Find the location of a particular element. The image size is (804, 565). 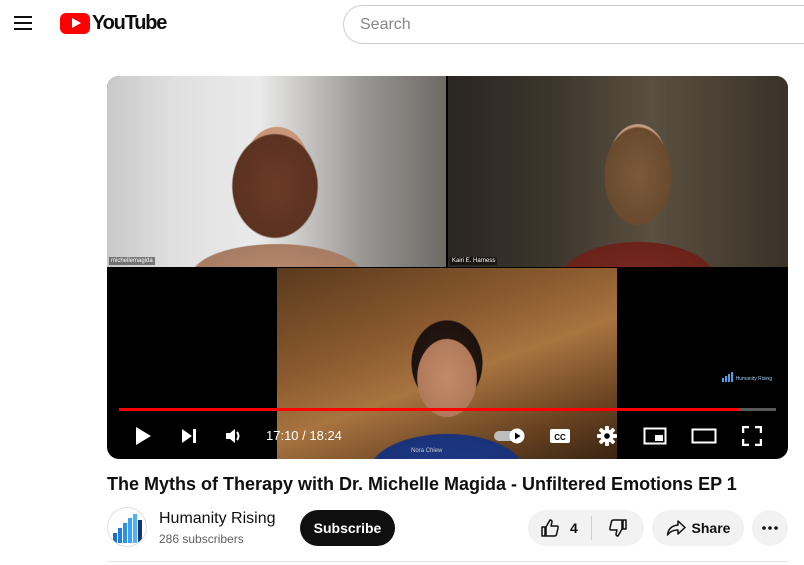

next-icon is located at coordinates (189, 436).